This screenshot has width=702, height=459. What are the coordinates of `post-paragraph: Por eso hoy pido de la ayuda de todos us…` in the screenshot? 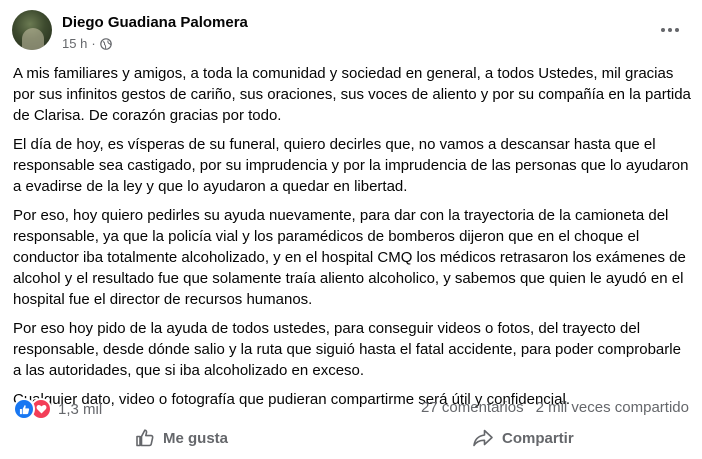 It's located at (347, 349).